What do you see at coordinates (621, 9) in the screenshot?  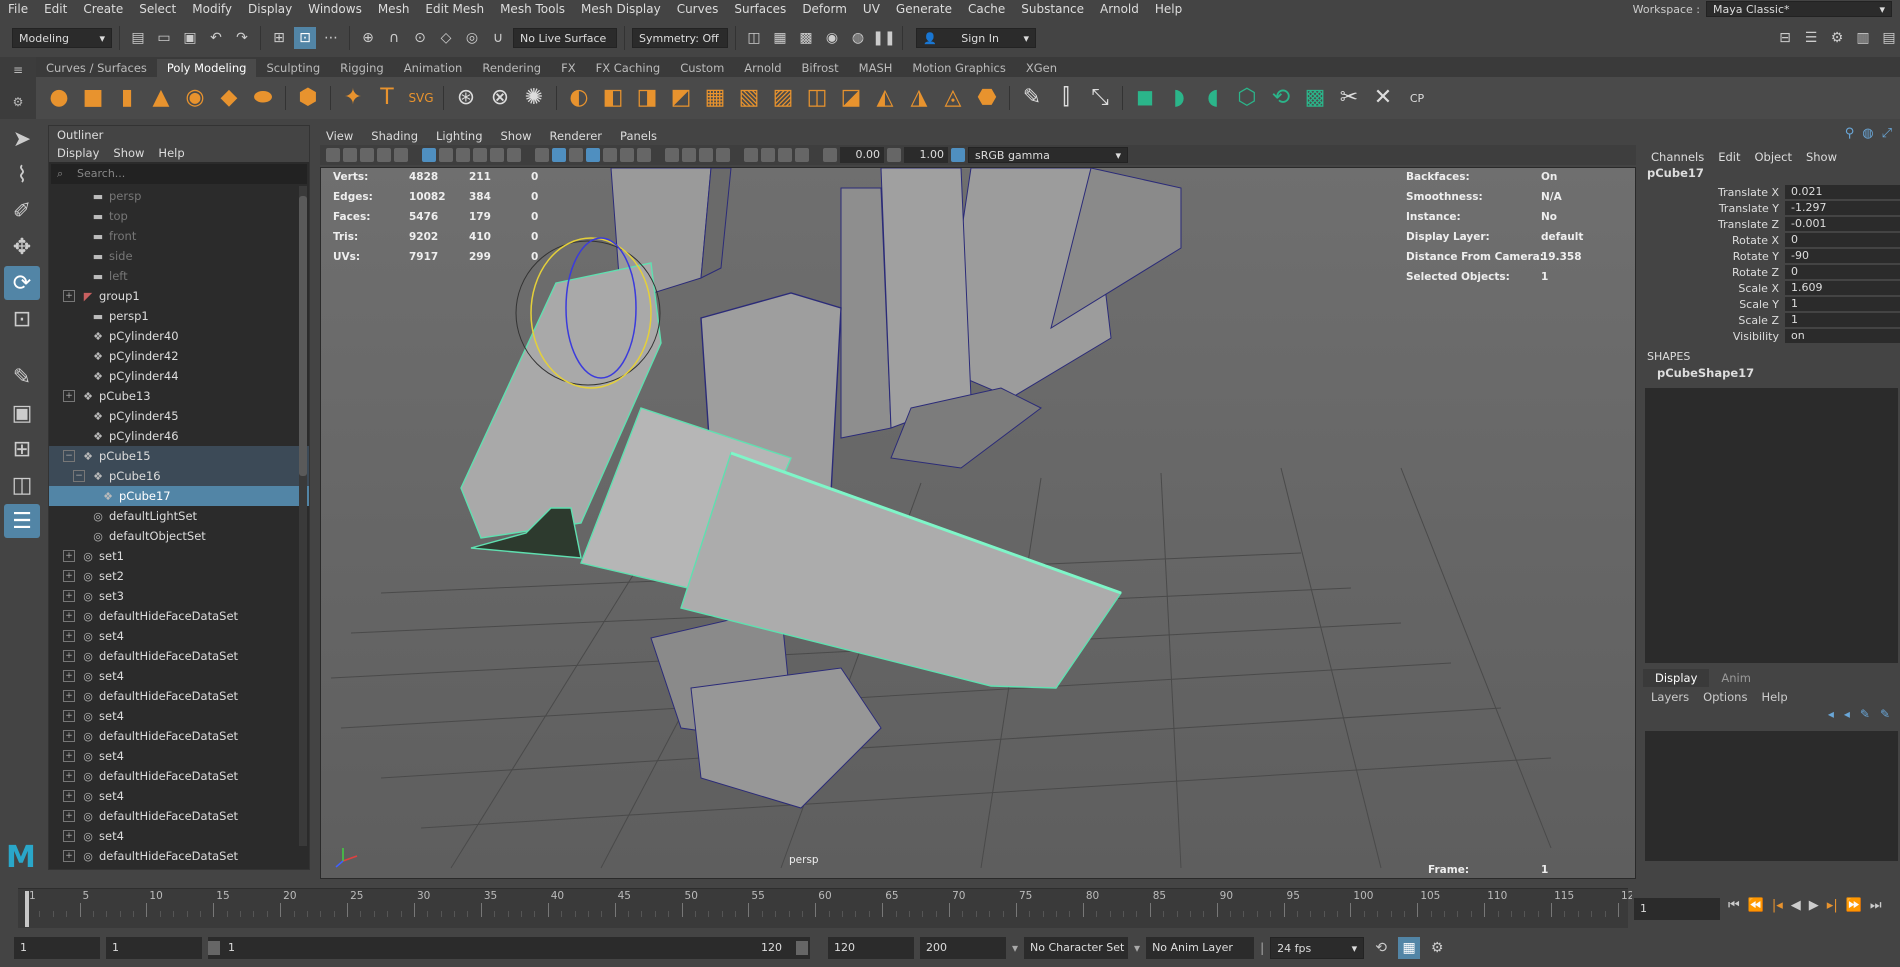 I see `menu-mesh-display: Mesh Display` at bounding box center [621, 9].